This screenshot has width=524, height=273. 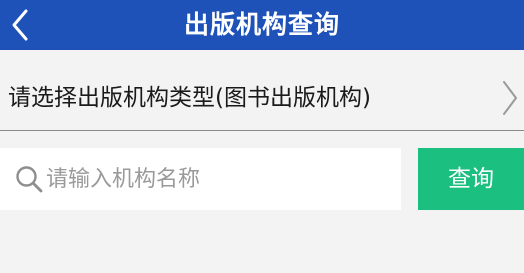 I want to click on search-icon, so click(x=29, y=179).